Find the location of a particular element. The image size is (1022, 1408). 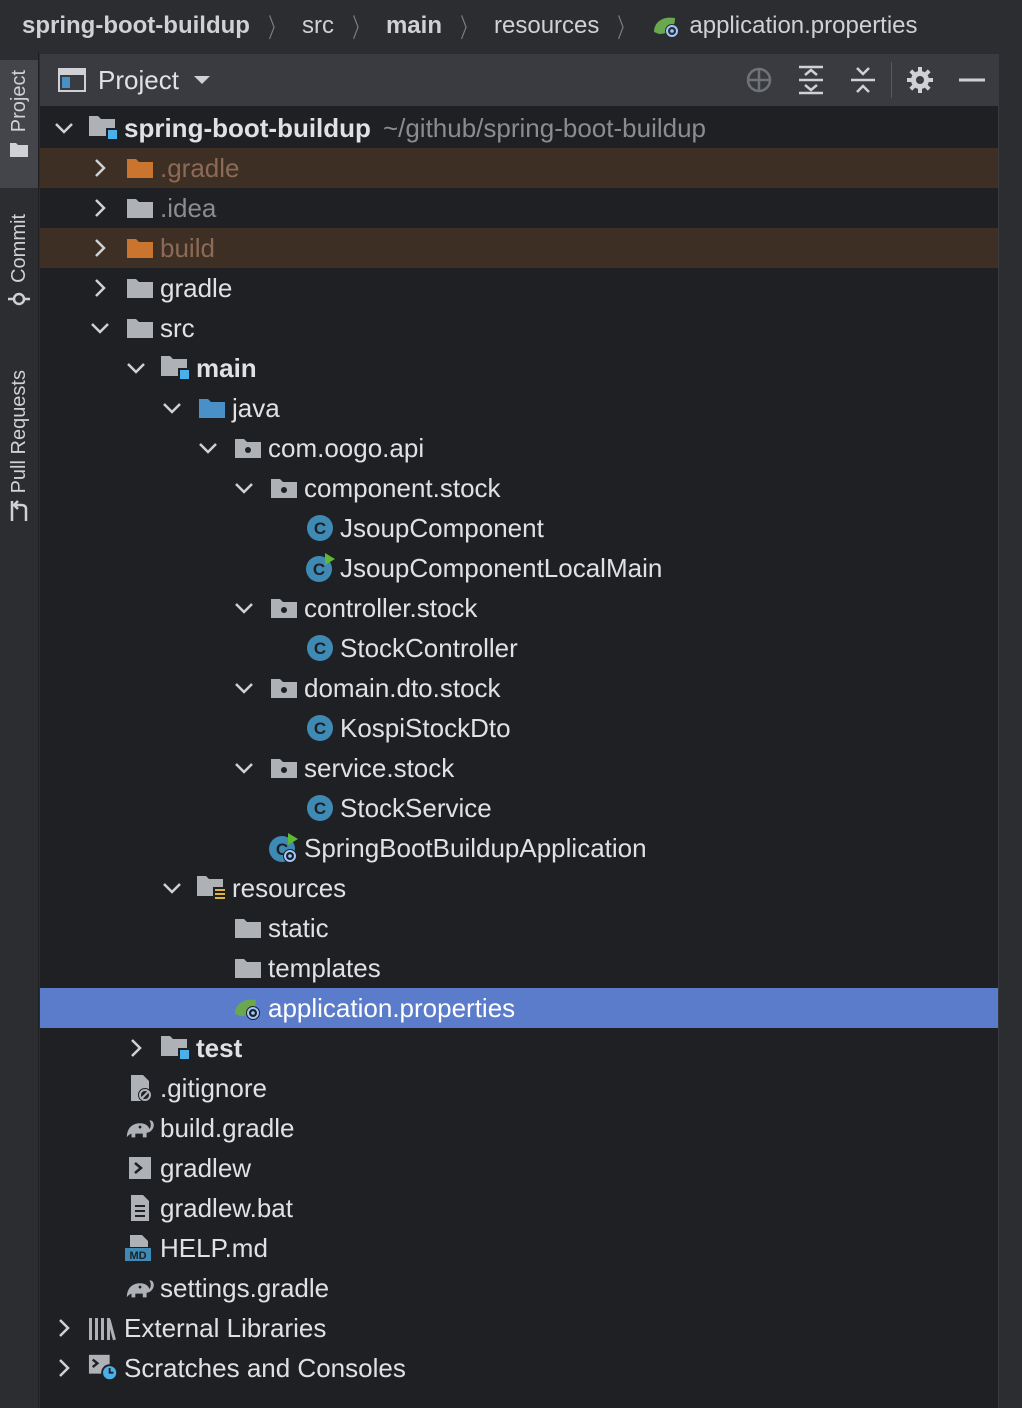

folder-icon is located at coordinates (248, 928).